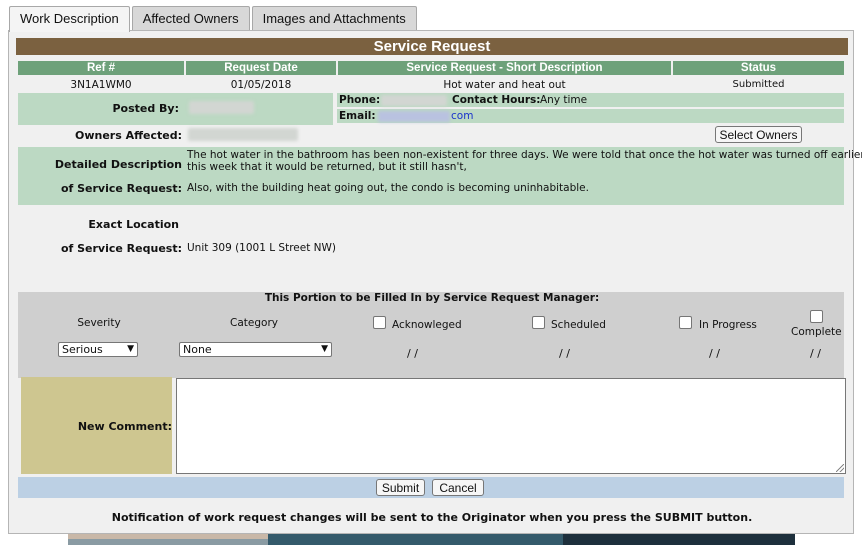 The height and width of the screenshot is (545, 862). I want to click on background-image-strip, so click(431, 539).